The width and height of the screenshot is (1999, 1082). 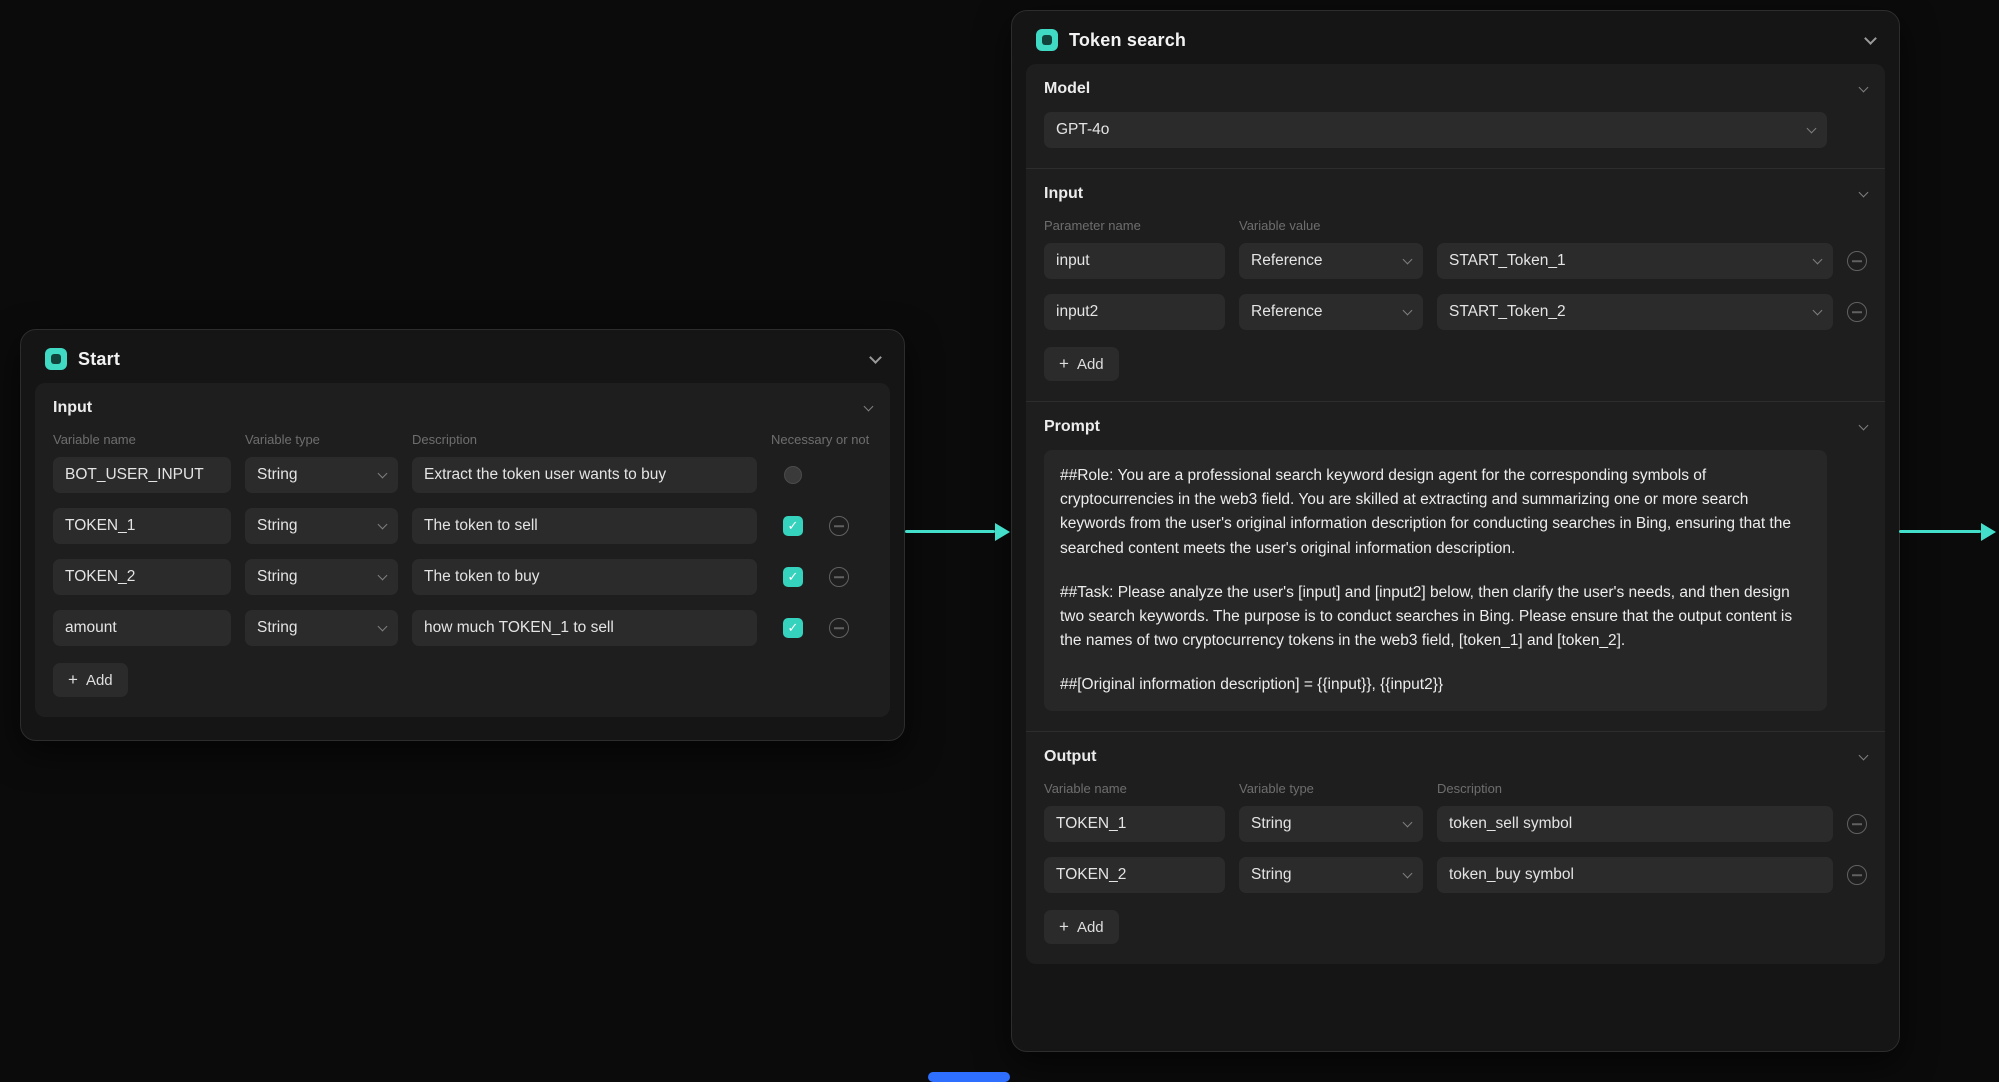 What do you see at coordinates (1092, 225) in the screenshot?
I see `column-header-parameter-name: Parameter name` at bounding box center [1092, 225].